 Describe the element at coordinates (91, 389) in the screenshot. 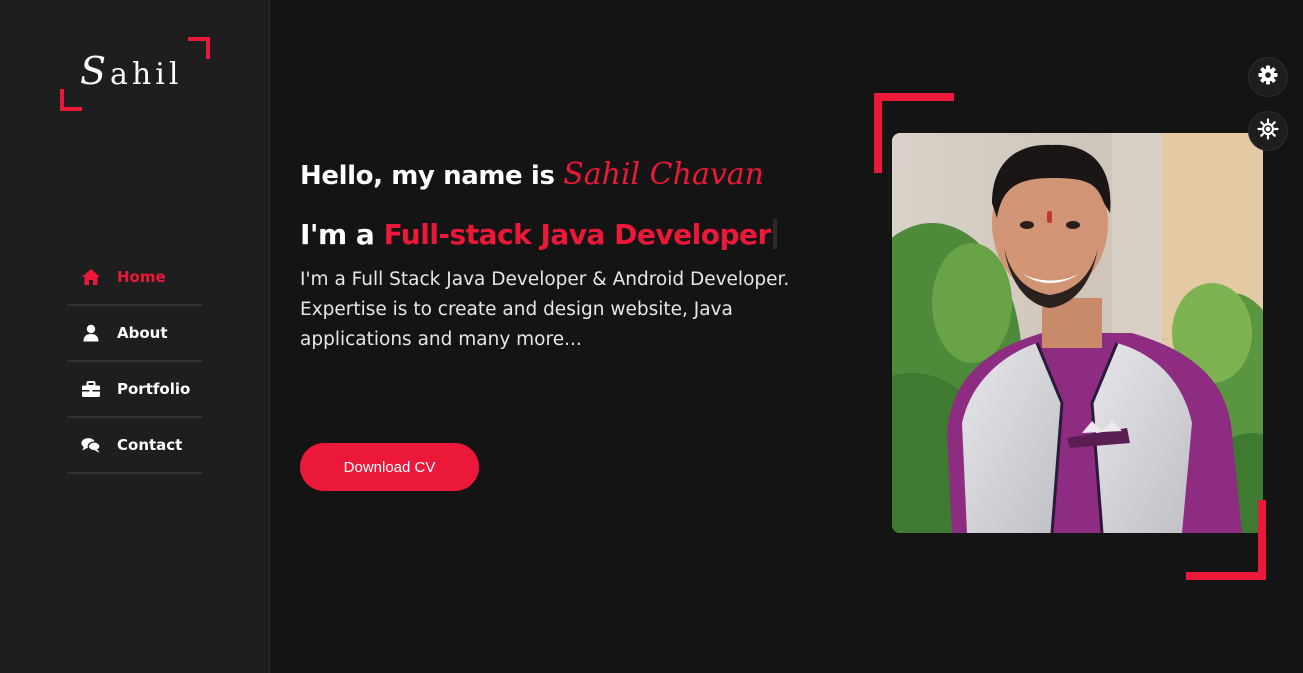

I see `briefcase-icon` at that location.